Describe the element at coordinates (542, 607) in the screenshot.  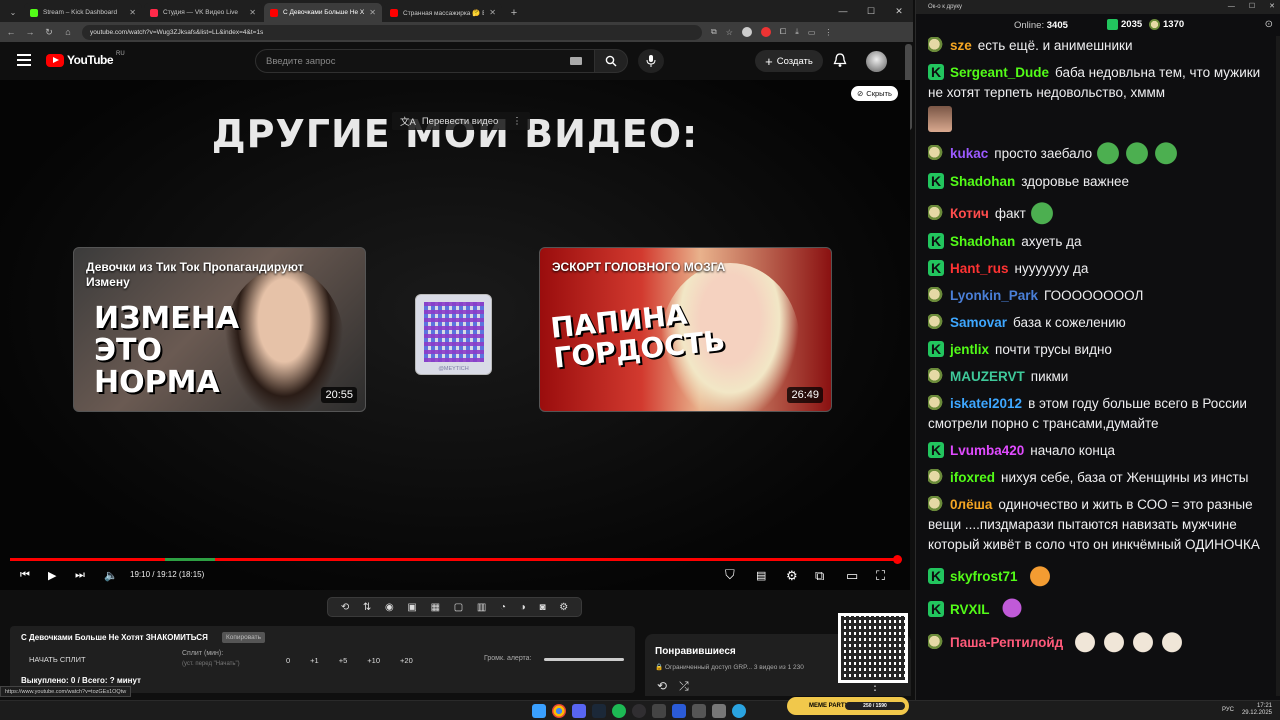
I see `screenshot-icon: ◙` at that location.